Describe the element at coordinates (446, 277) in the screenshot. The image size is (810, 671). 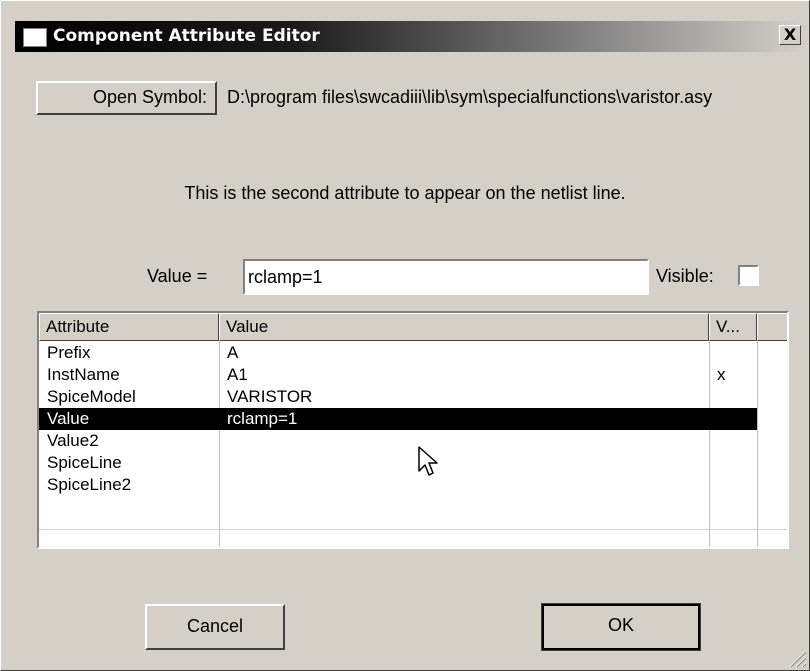
I see `value-input` at that location.